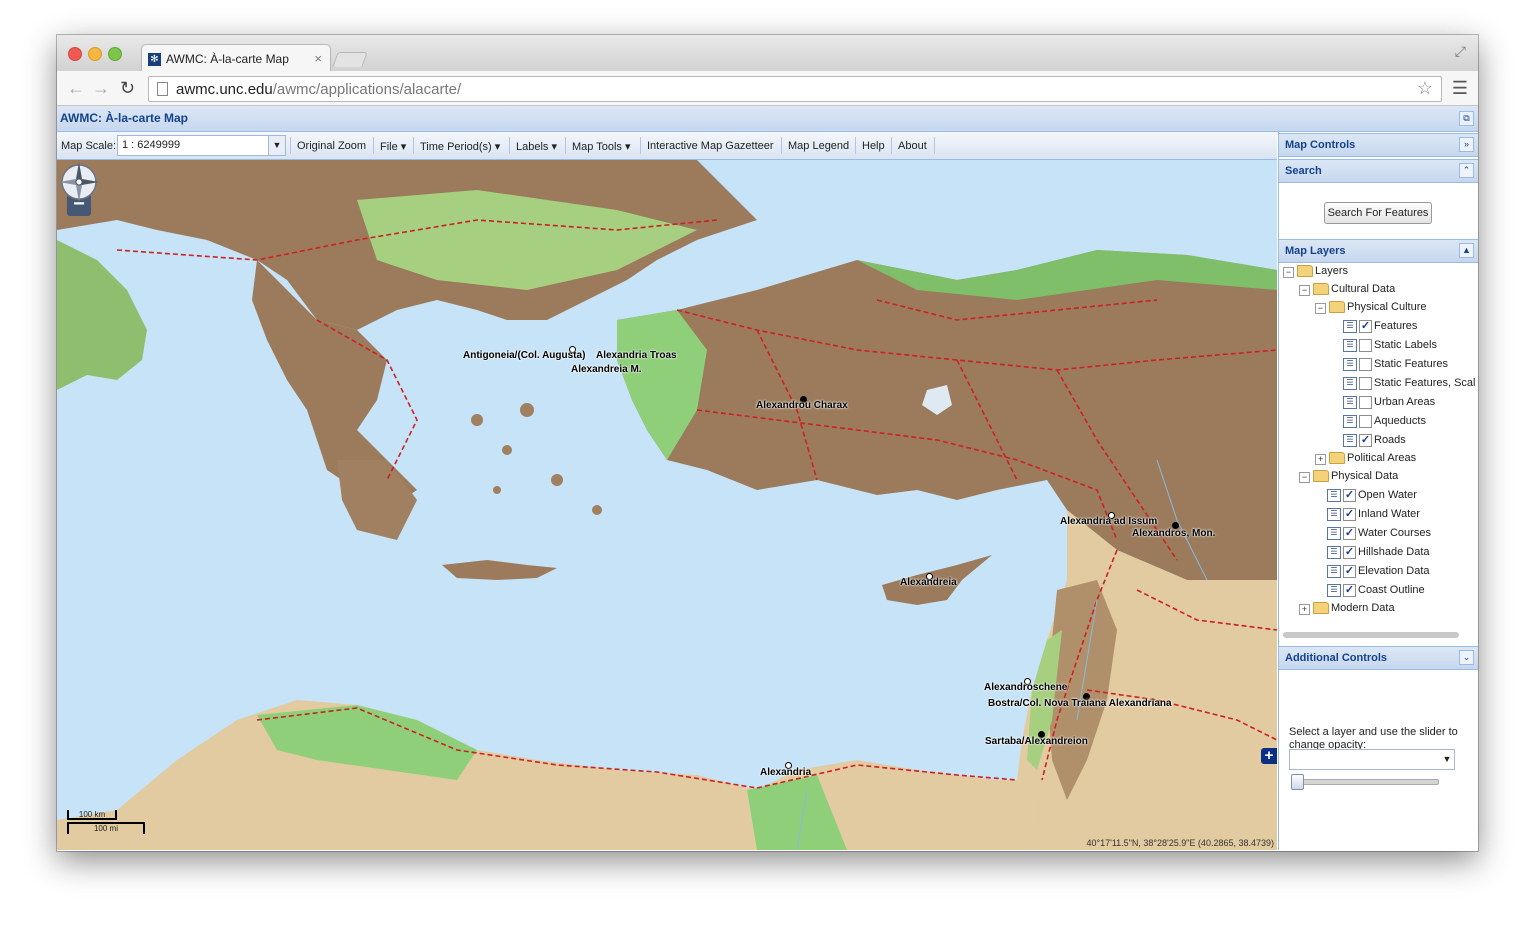 This screenshot has height=932, width=1535. What do you see at coordinates (606, 369) in the screenshot?
I see `place-label: Alexandreia M.` at bounding box center [606, 369].